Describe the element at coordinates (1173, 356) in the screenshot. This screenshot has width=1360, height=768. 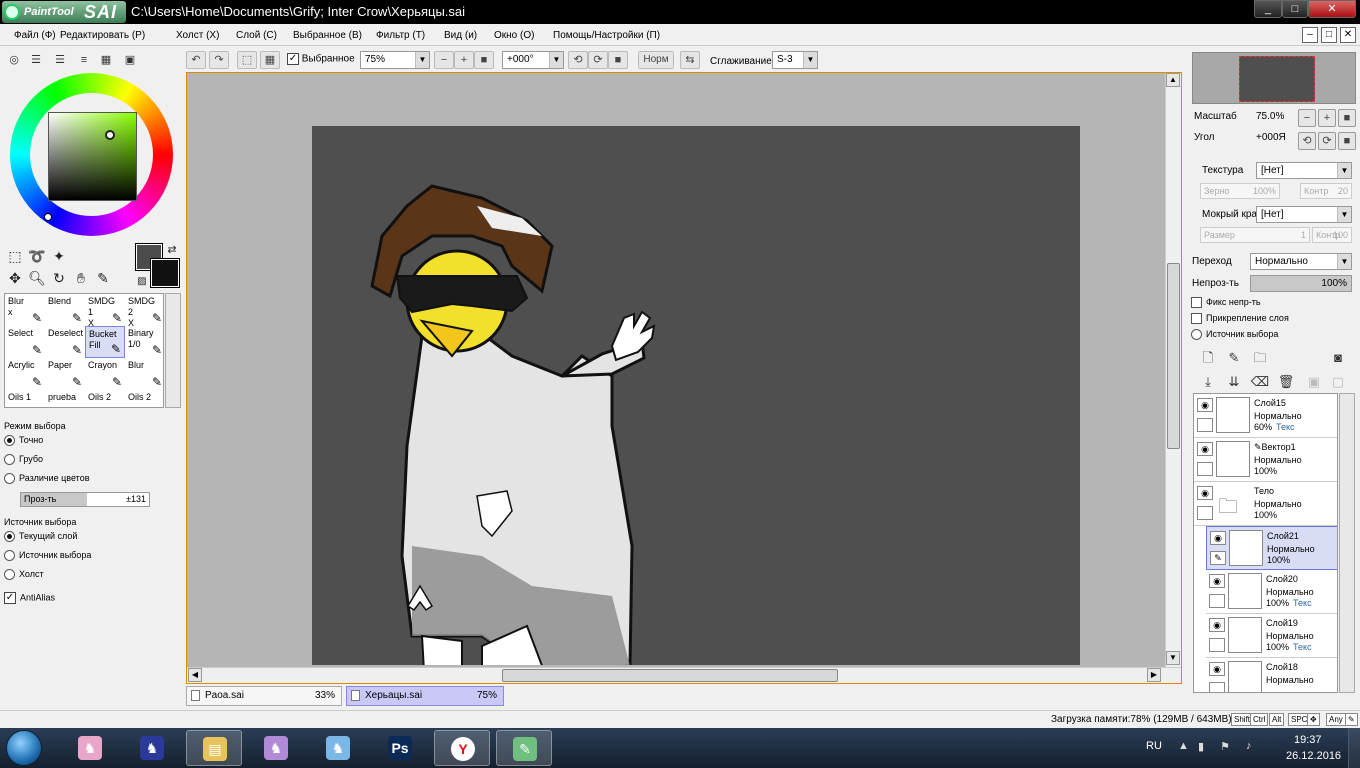
I see `vertical-scroll-thumb` at that location.